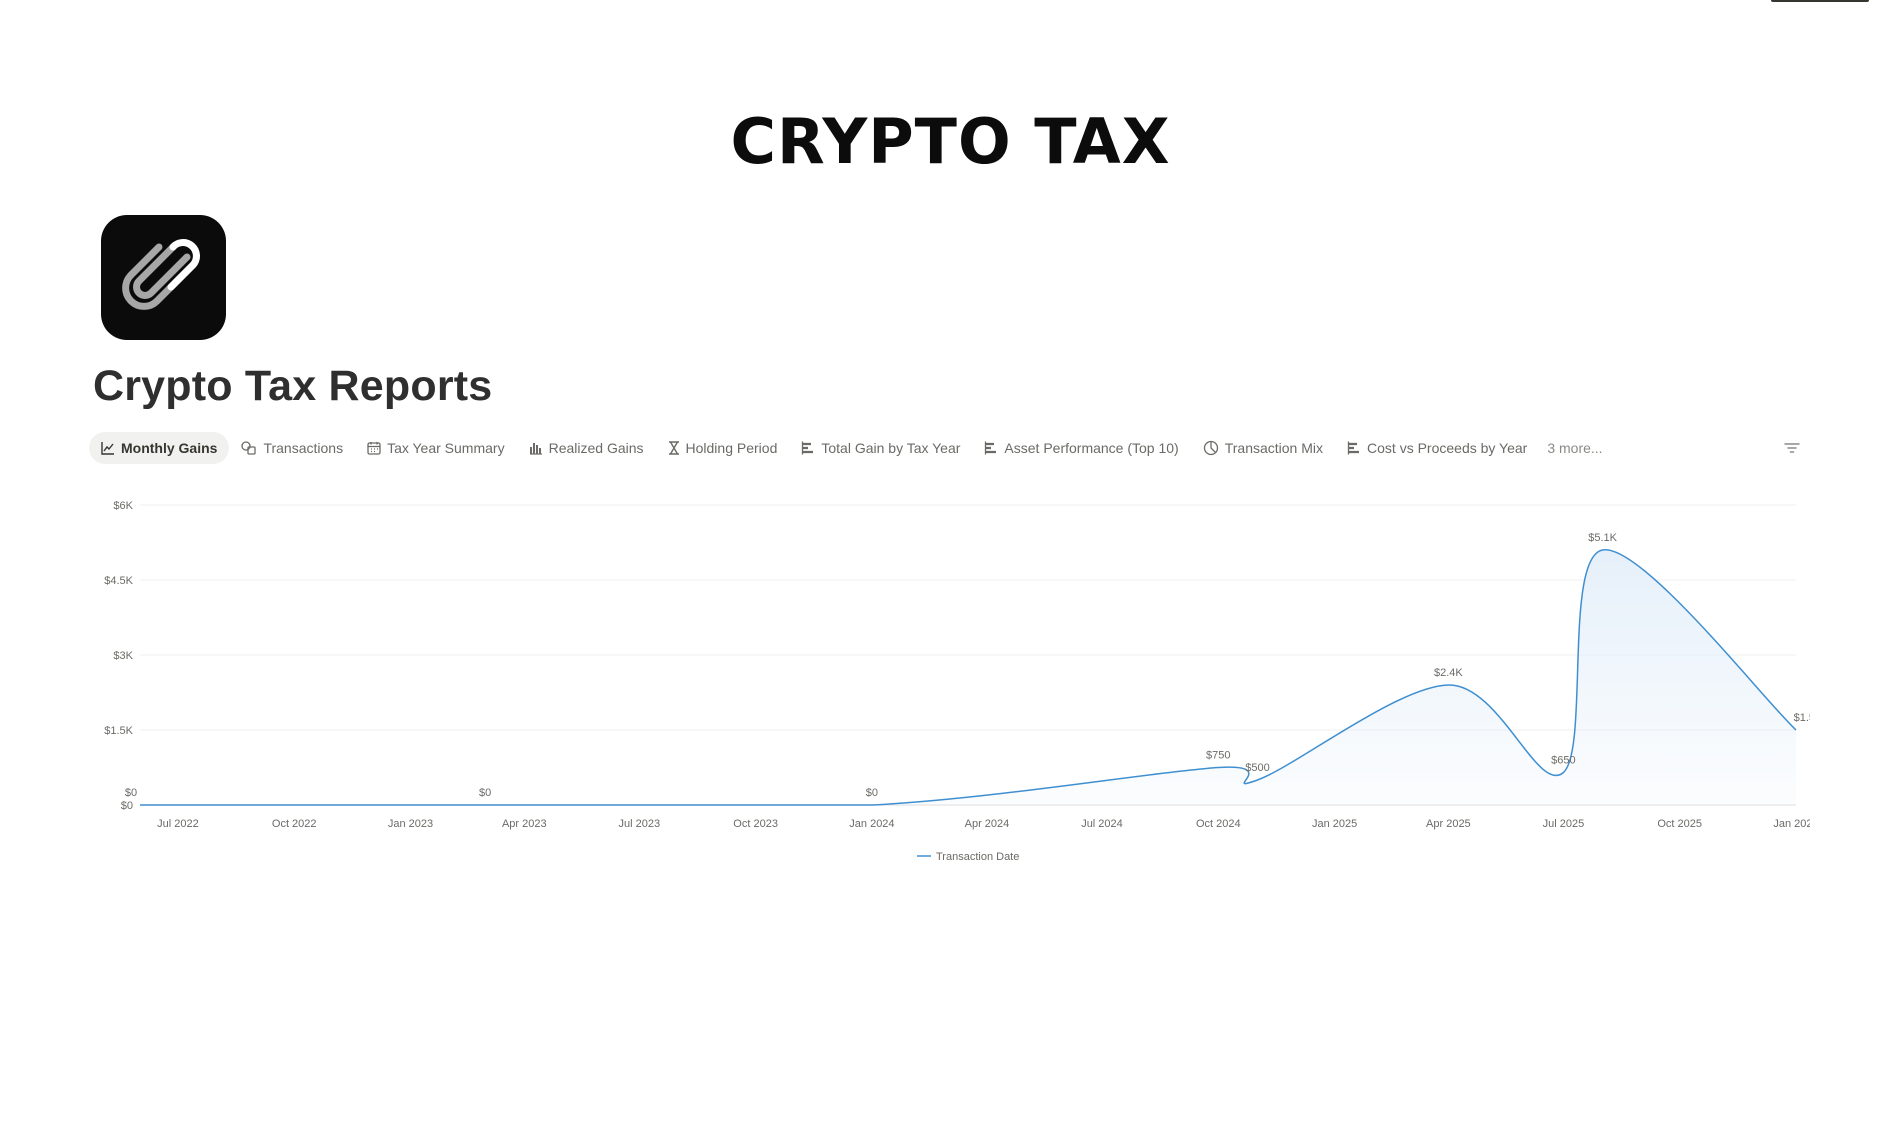 This screenshot has height=1121, width=1901. I want to click on tab-label: Realized Gains, so click(596, 448).